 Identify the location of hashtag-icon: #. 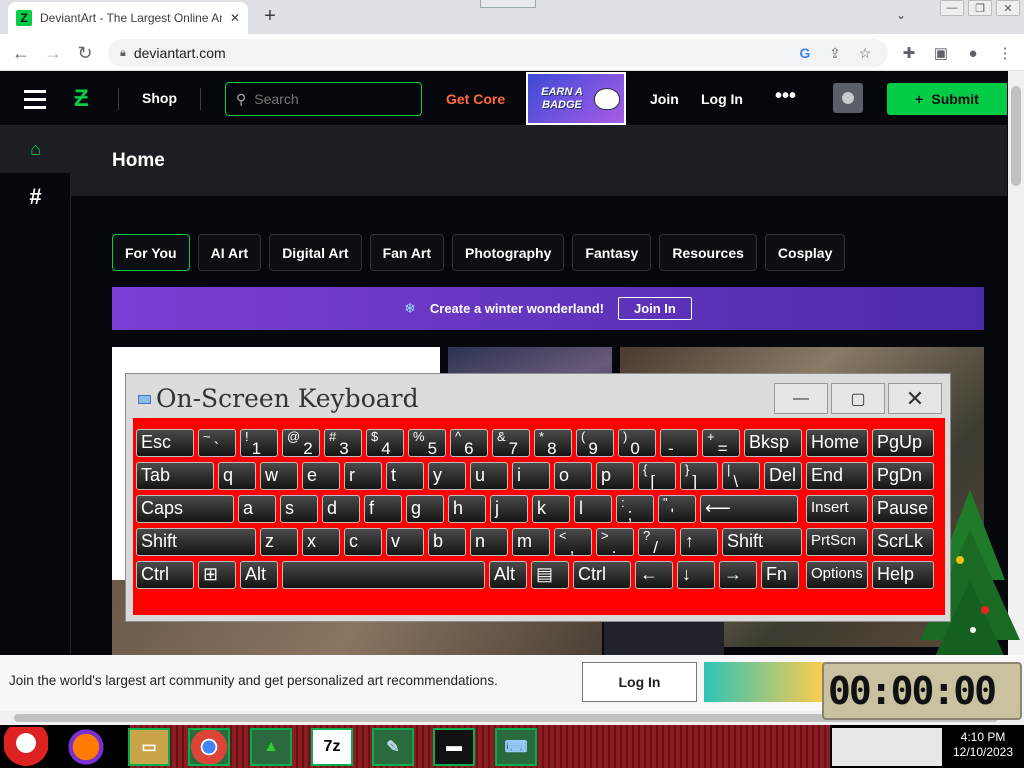
(35, 197).